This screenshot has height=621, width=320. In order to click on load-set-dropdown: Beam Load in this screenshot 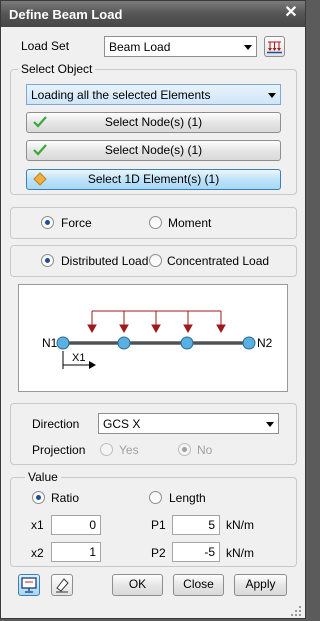, I will do `click(180, 46)`.